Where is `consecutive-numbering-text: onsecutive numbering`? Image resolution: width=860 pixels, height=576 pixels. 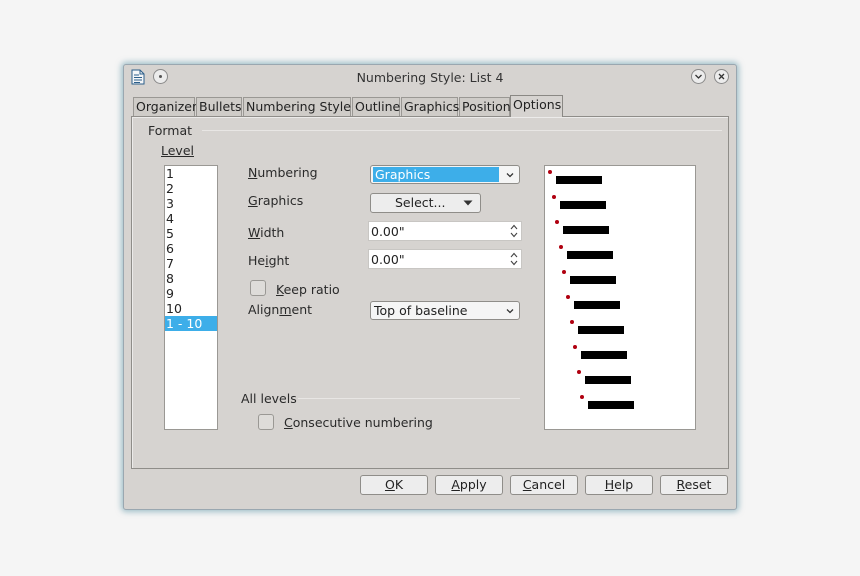 consecutive-numbering-text: onsecutive numbering is located at coordinates (362, 422).